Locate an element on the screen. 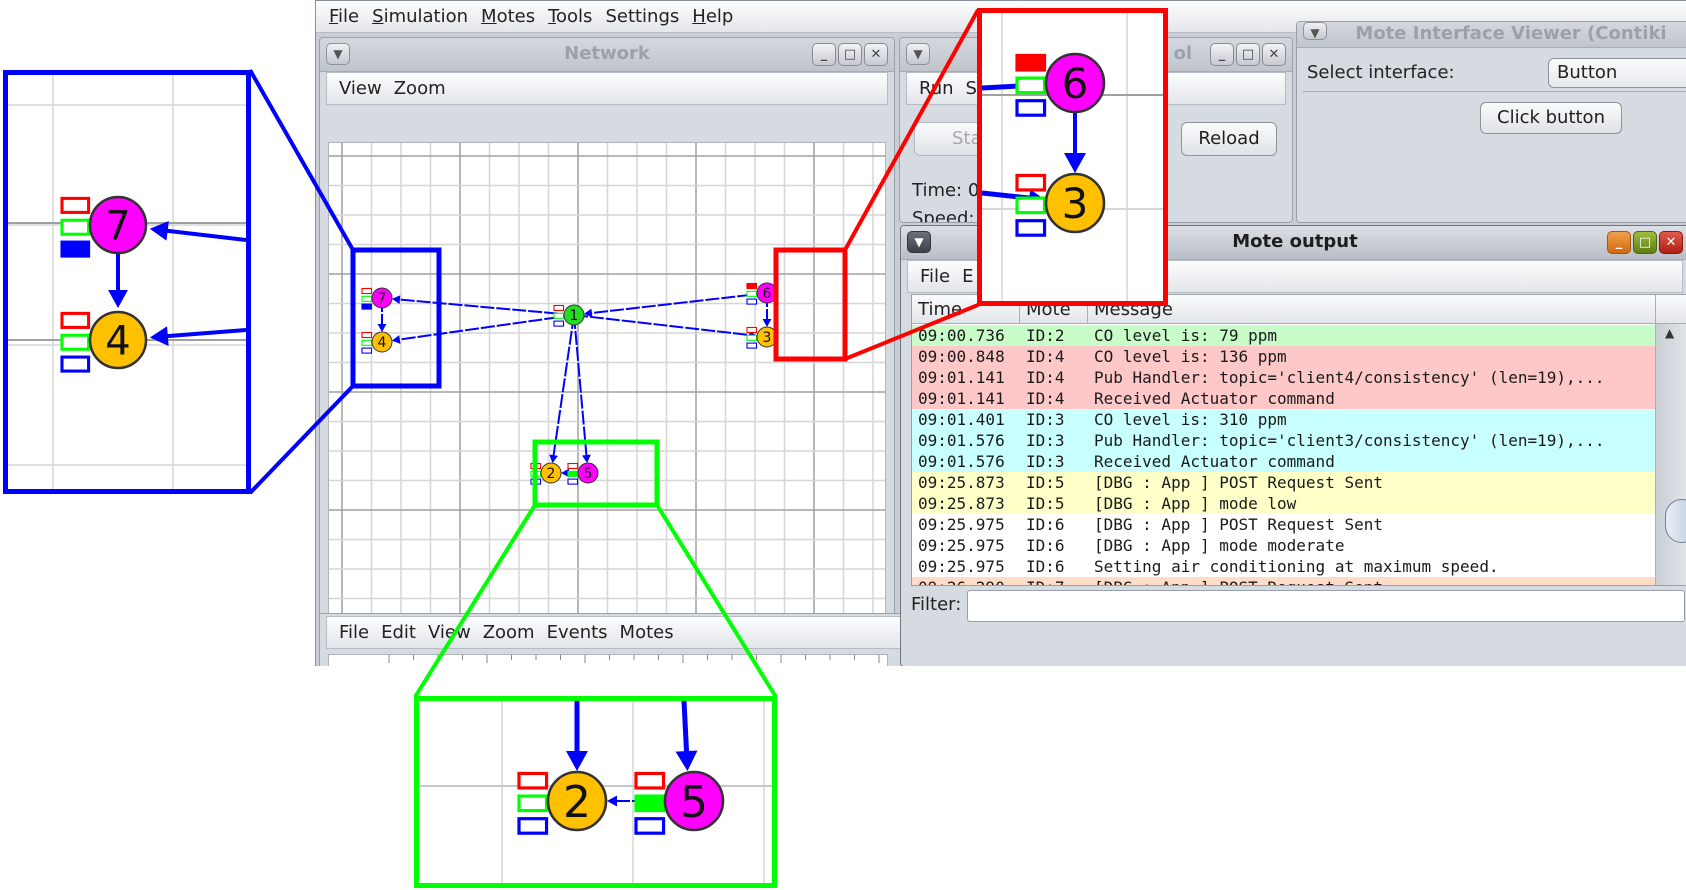  red-inset-graph: 63 is located at coordinates (1072, 157).